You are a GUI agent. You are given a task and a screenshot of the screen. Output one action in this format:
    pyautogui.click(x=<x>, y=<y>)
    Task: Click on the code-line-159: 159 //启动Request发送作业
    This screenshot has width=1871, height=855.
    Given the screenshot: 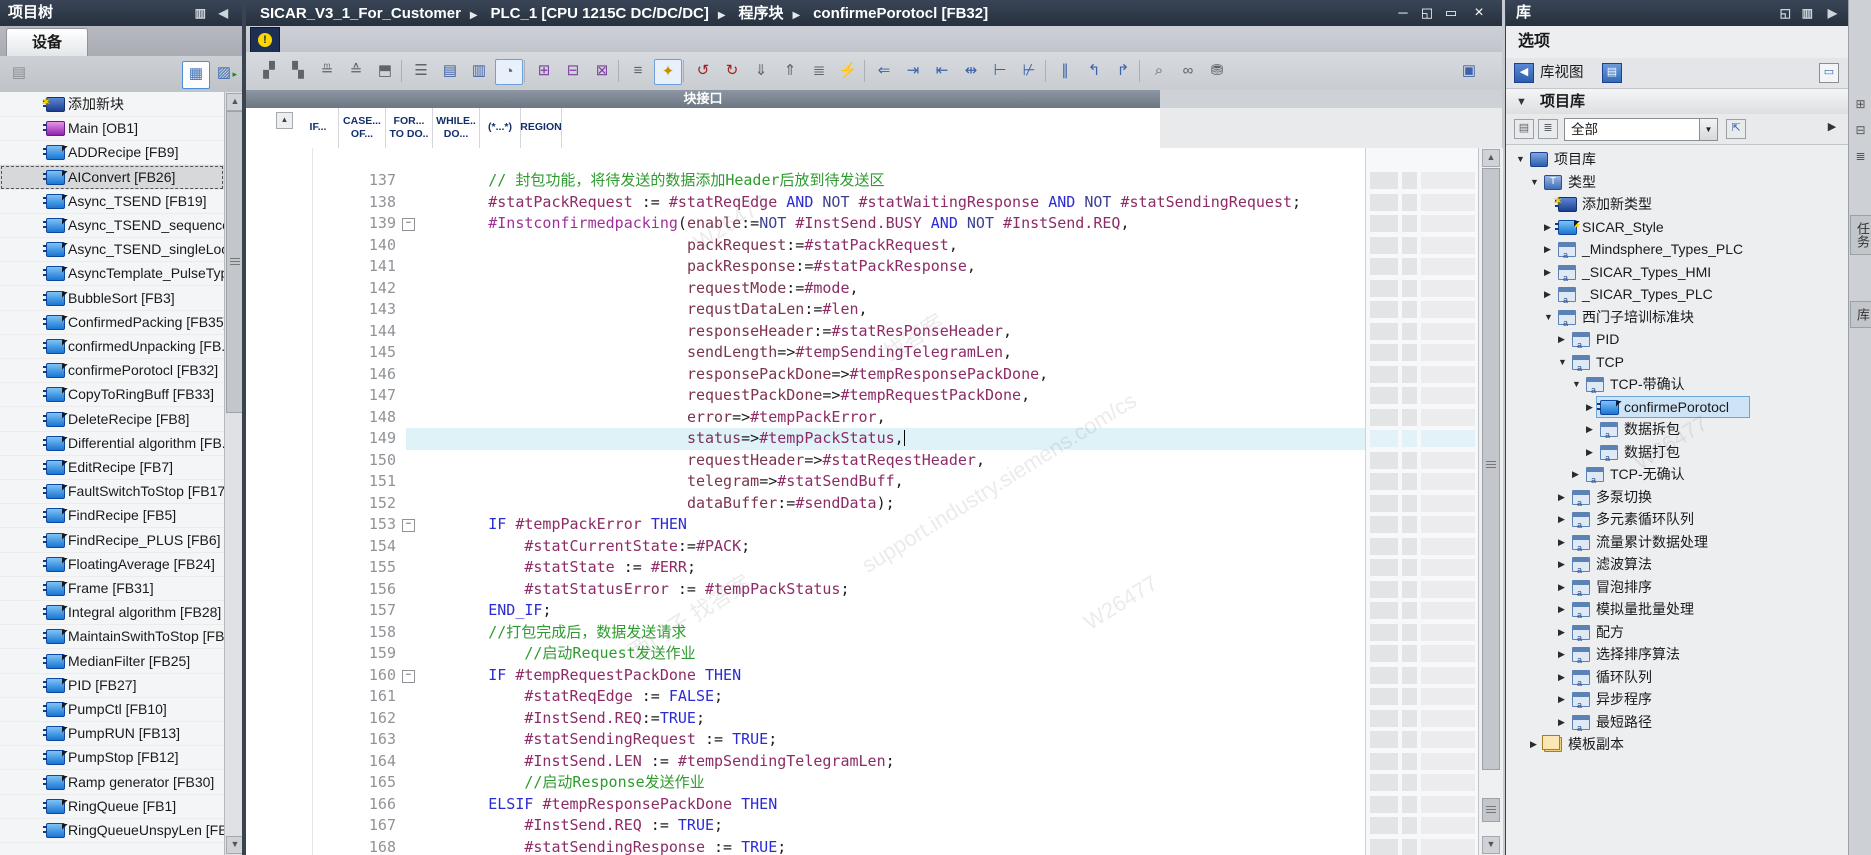 What is the action you would take?
    pyautogui.click(x=805, y=654)
    